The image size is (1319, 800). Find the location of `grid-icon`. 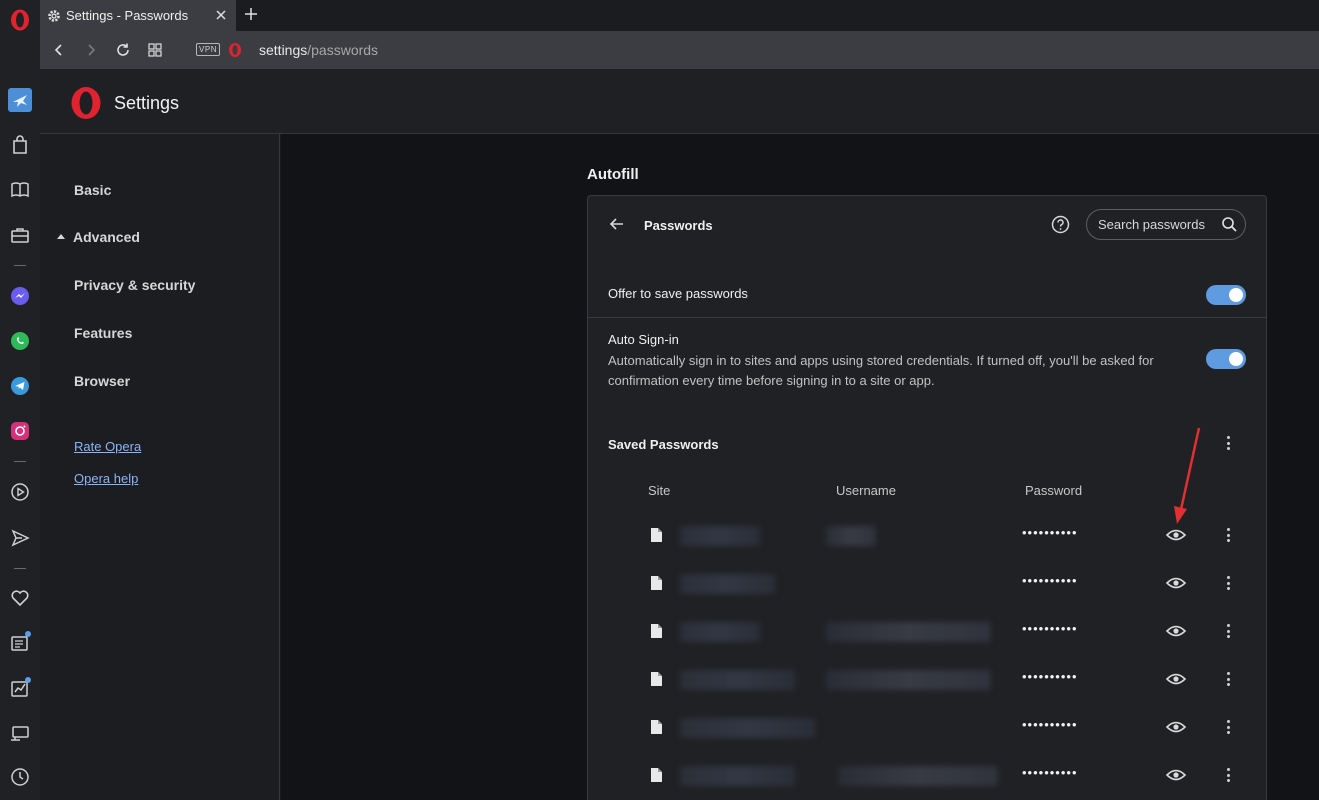

grid-icon is located at coordinates (155, 50).